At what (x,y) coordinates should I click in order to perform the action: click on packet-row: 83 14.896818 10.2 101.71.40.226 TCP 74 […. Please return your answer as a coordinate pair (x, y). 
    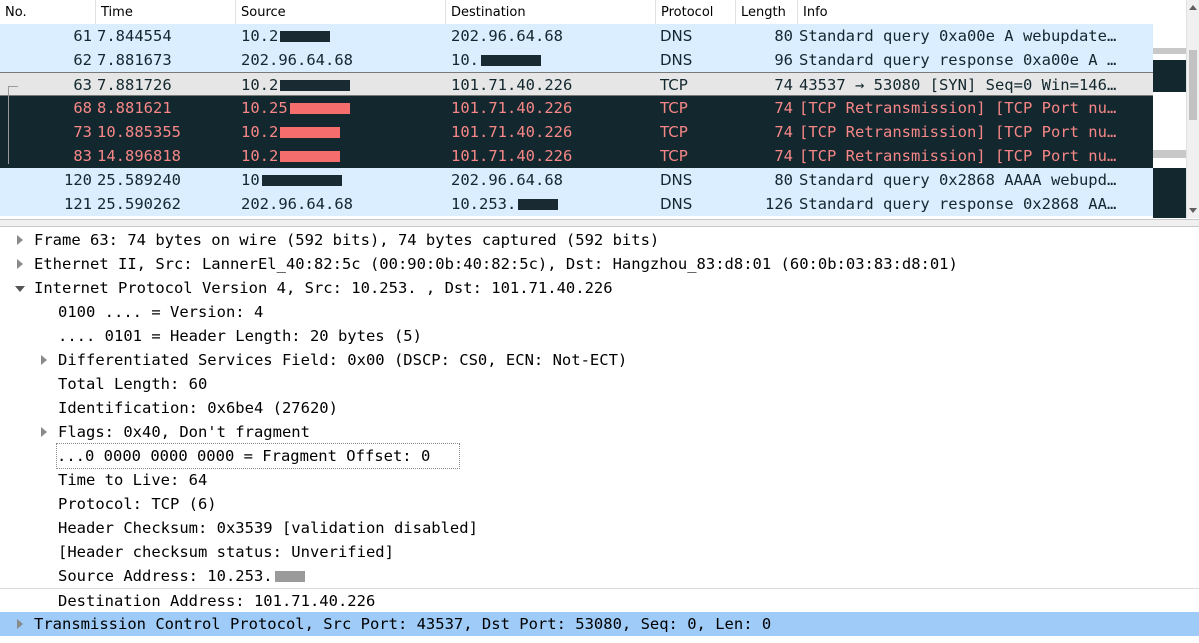
    Looking at the image, I should click on (576, 156).